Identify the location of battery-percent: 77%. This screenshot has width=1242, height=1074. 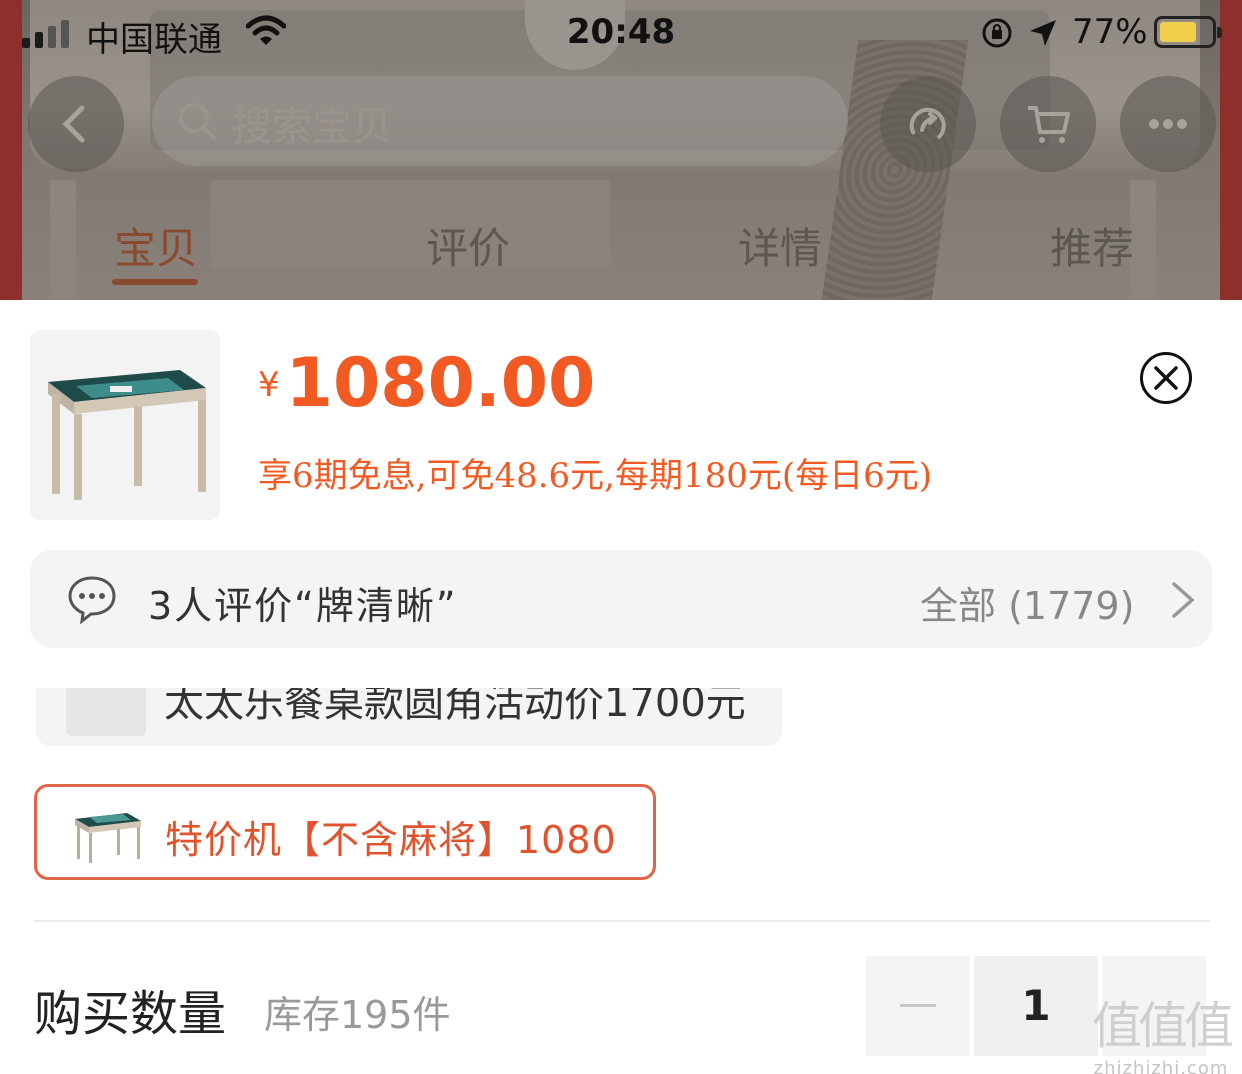
(1110, 32).